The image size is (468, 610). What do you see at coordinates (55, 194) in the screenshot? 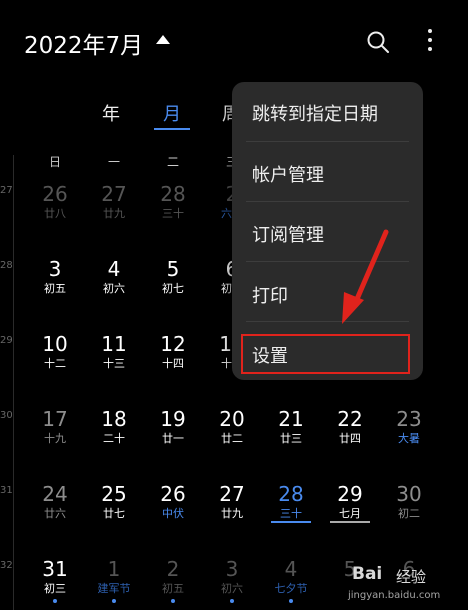
I see `day-number: 26` at bounding box center [55, 194].